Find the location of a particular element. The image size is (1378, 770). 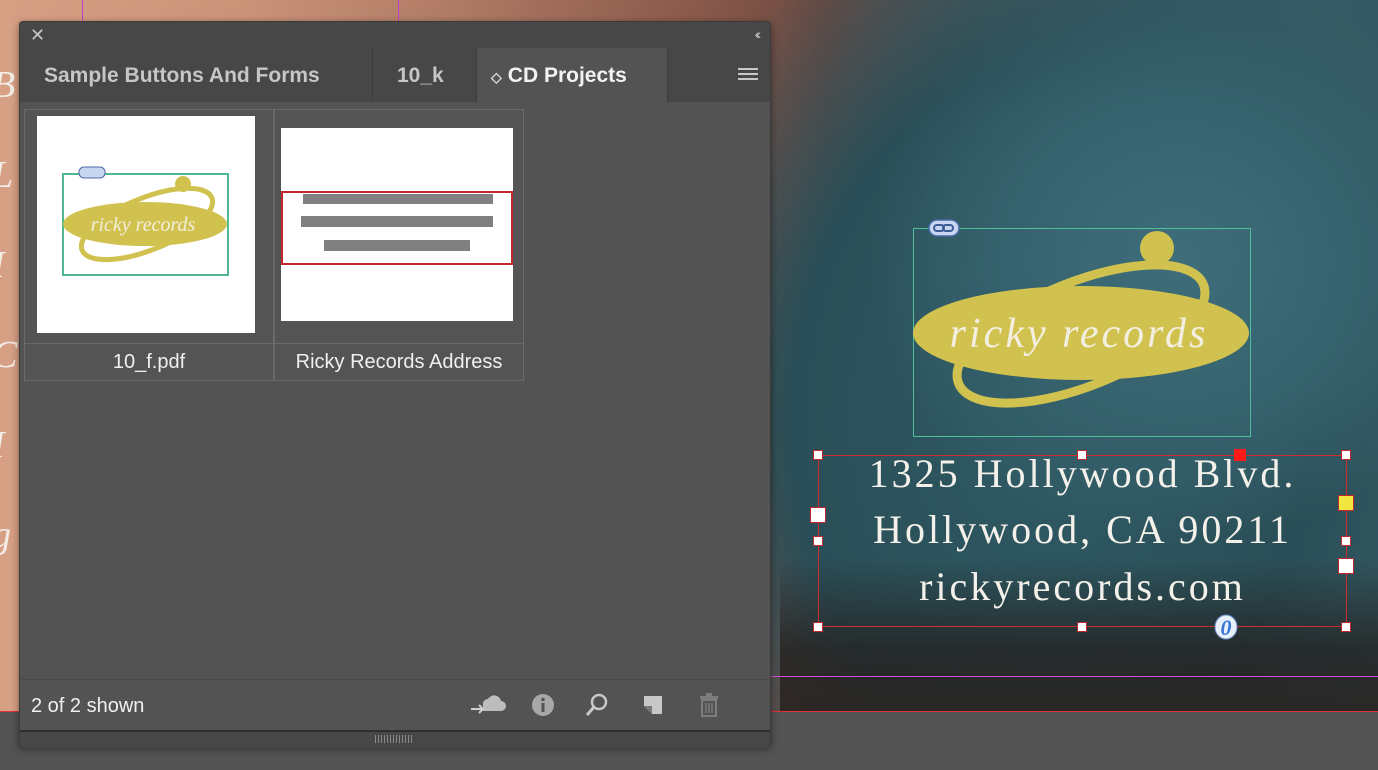

close-icon: ✕ is located at coordinates (37, 35).